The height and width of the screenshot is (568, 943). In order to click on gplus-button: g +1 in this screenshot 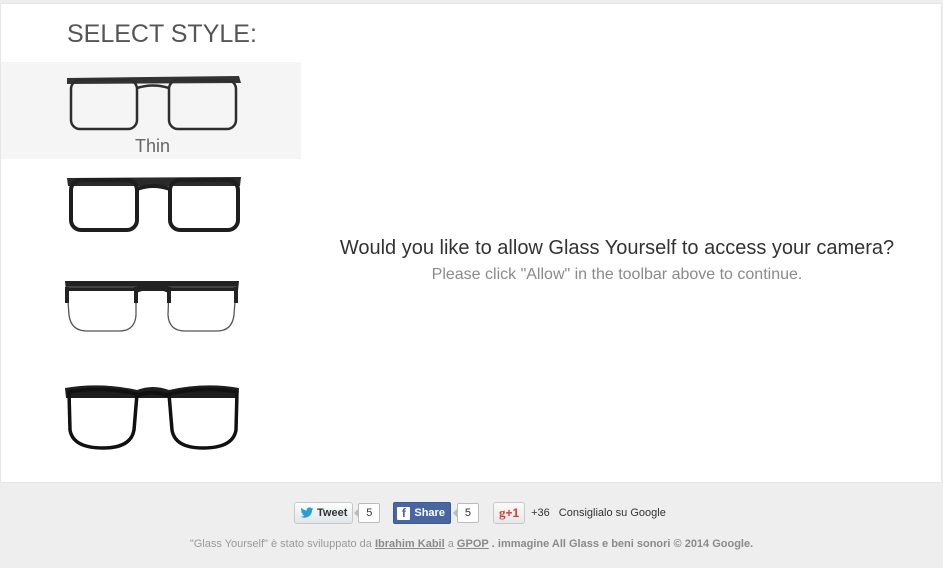, I will do `click(509, 513)`.